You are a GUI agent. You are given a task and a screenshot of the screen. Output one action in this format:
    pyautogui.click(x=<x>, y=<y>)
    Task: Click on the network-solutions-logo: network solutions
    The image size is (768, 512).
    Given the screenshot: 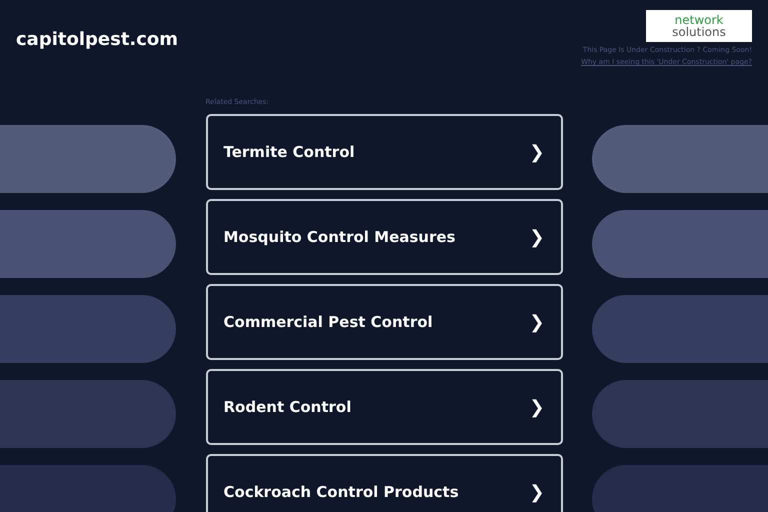 What is the action you would take?
    pyautogui.click(x=699, y=26)
    